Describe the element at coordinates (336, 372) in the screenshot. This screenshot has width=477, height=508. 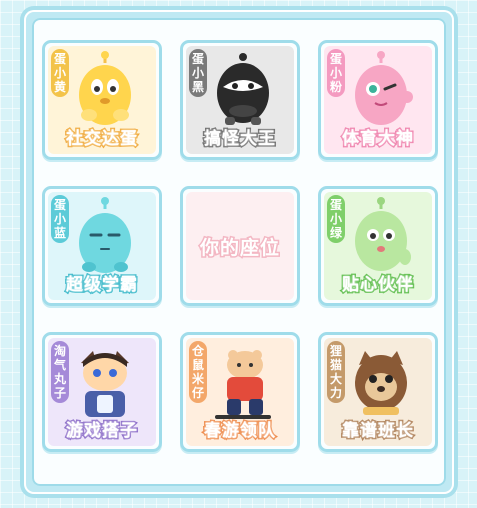
I see `character-tag: 狸猫大力` at that location.